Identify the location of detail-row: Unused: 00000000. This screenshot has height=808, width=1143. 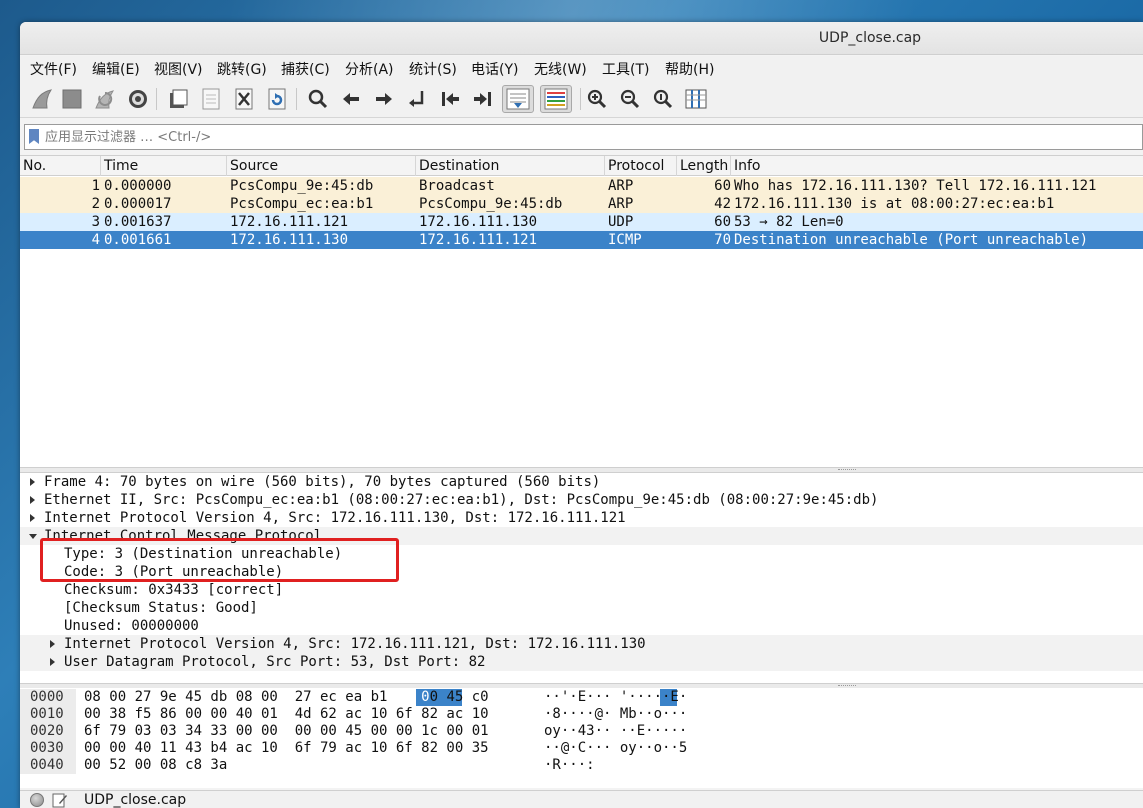
(581, 626).